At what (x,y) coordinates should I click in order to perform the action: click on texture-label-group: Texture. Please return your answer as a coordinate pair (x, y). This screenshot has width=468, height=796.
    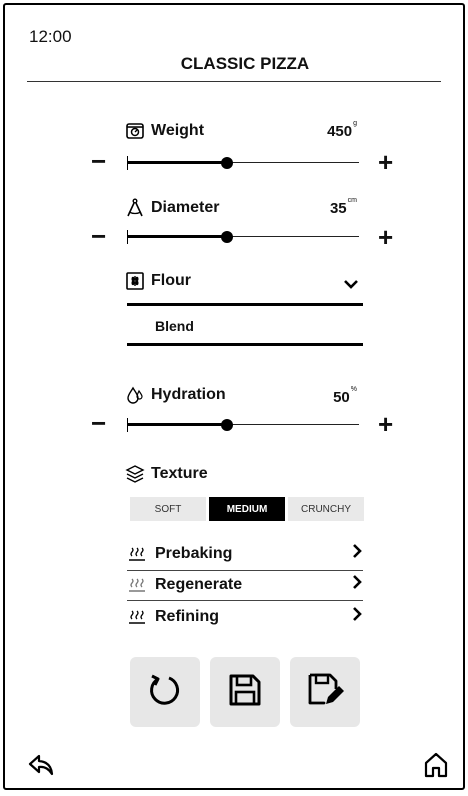
    Looking at the image, I should click on (166, 474).